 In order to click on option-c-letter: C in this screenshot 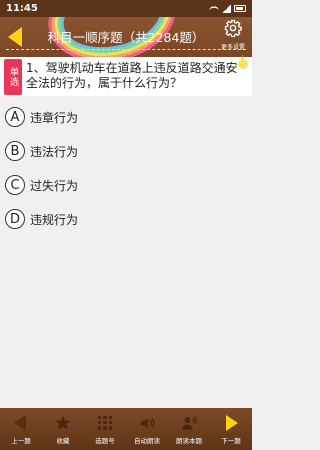, I will do `click(15, 185)`.